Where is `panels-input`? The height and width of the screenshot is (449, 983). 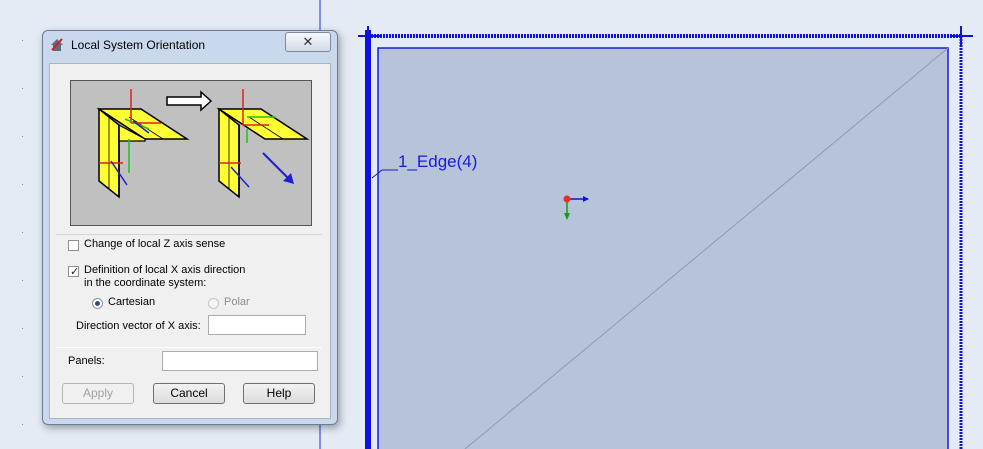
panels-input is located at coordinates (240, 361).